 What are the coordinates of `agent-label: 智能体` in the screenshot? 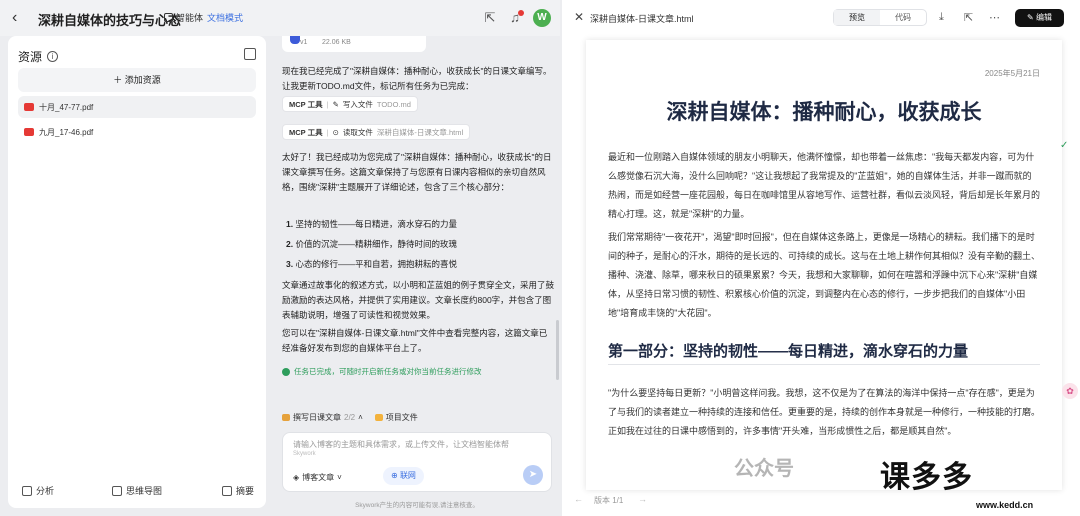 It's located at (190, 18).